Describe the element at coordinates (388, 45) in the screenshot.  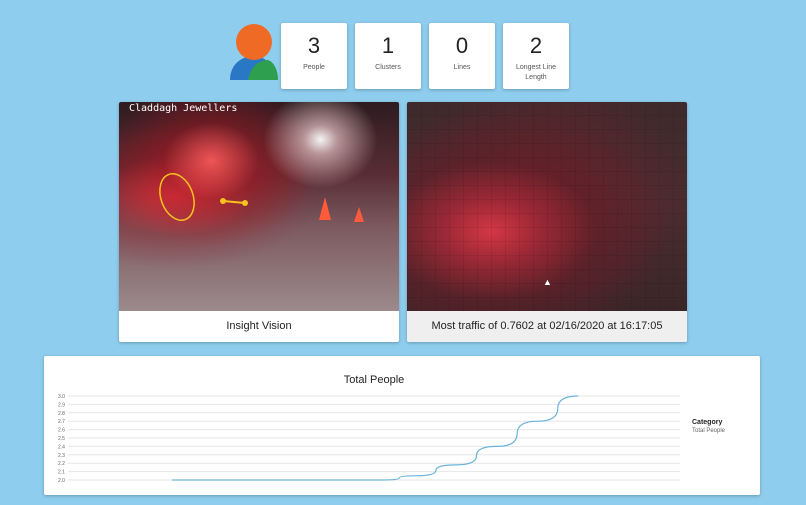
I see `stat-value-clusters: 1` at that location.